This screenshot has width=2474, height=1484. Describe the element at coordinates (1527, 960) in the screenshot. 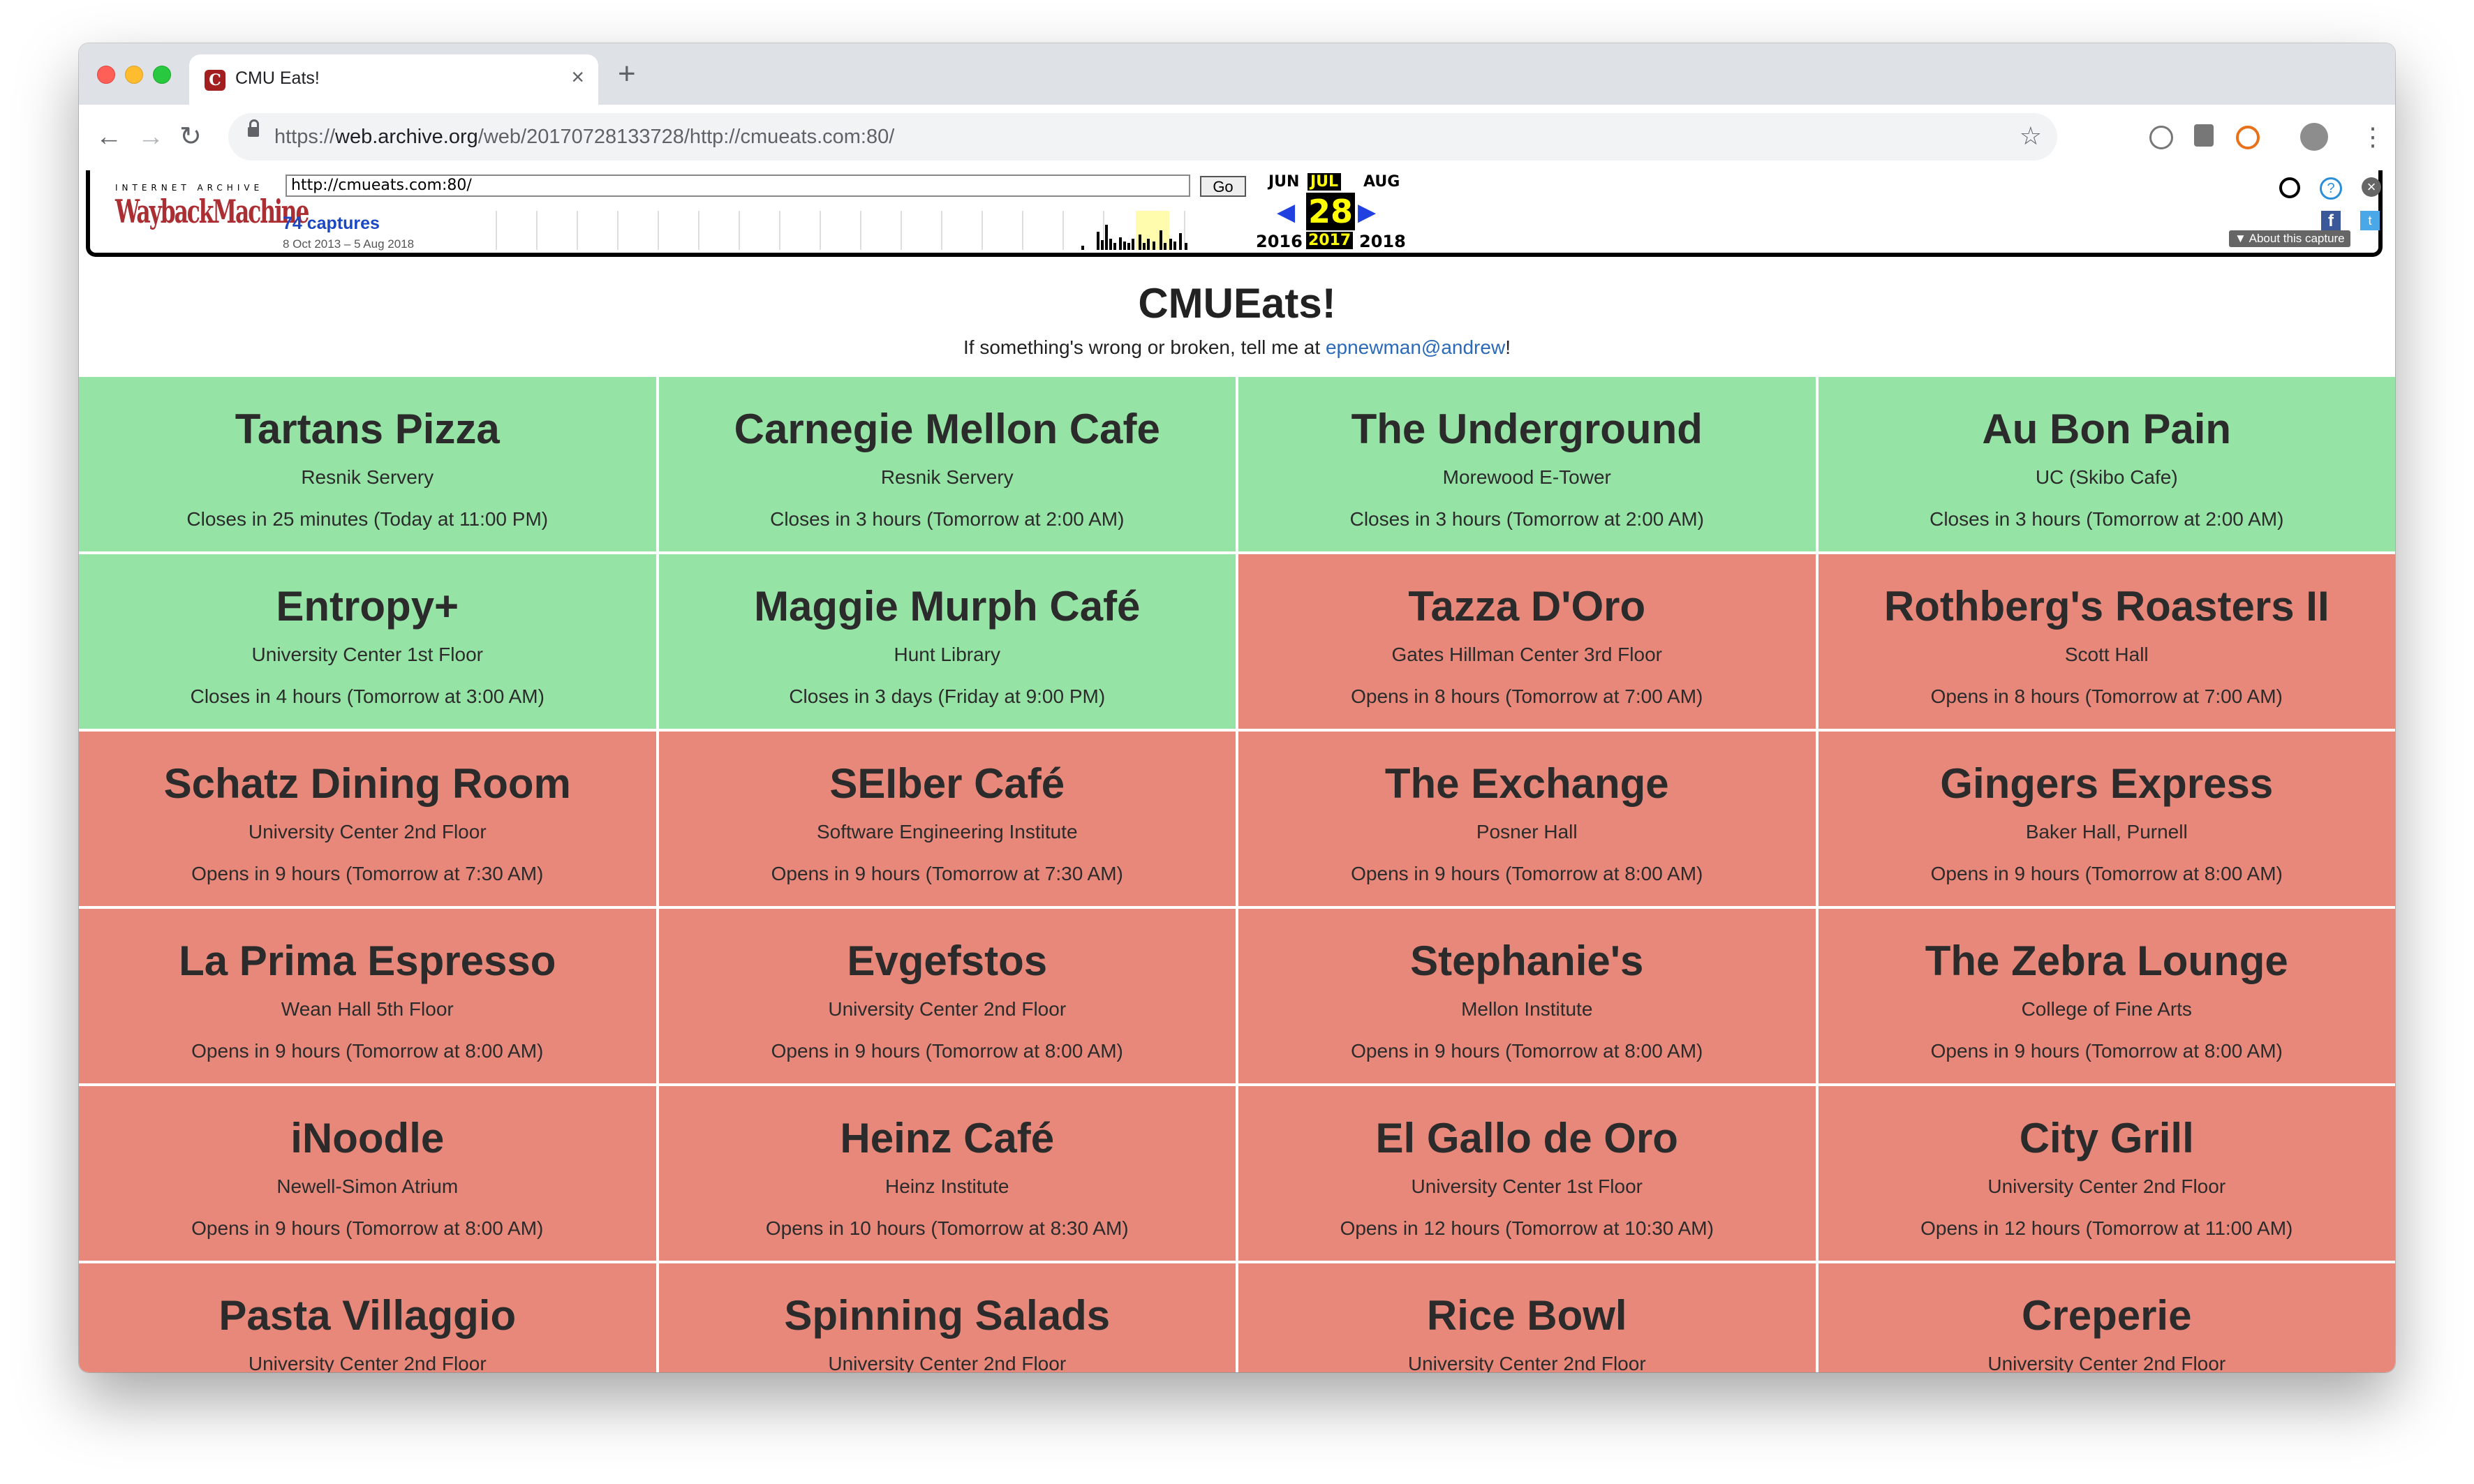

I see `location-name: Stephanie's` at that location.